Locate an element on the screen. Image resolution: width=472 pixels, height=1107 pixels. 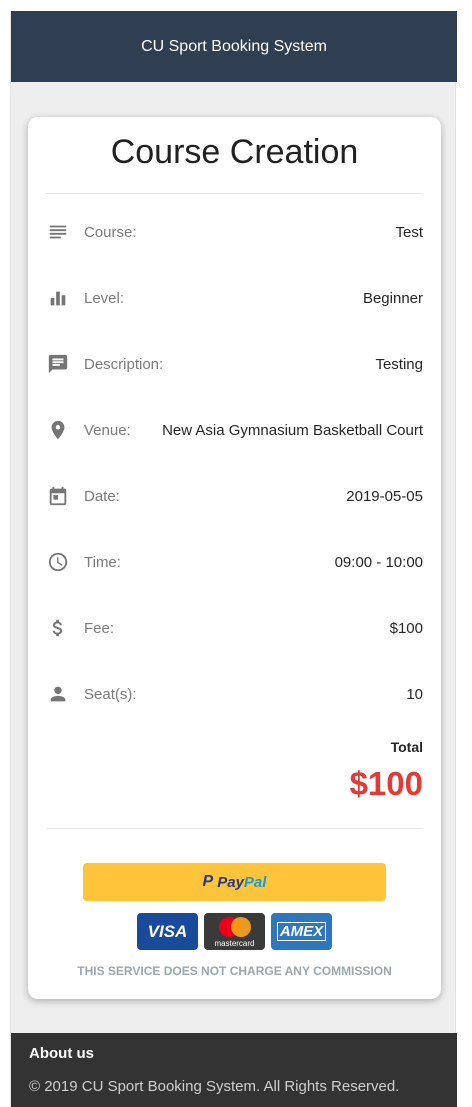
notes-icon is located at coordinates (58, 232).